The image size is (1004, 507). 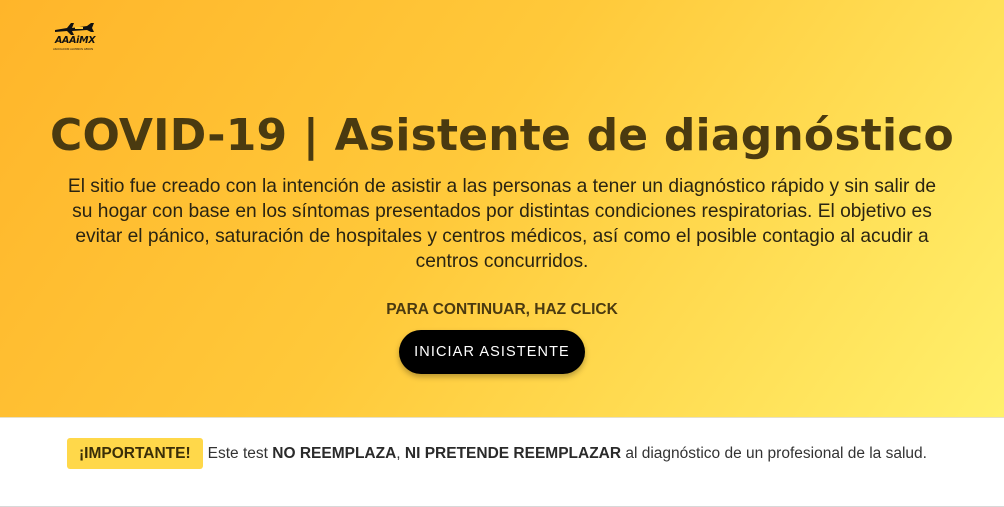 I want to click on site-logo: AAAiMX ASOCIACIÓN ALUMNOS AERONÁUTICA, so click(x=74, y=38).